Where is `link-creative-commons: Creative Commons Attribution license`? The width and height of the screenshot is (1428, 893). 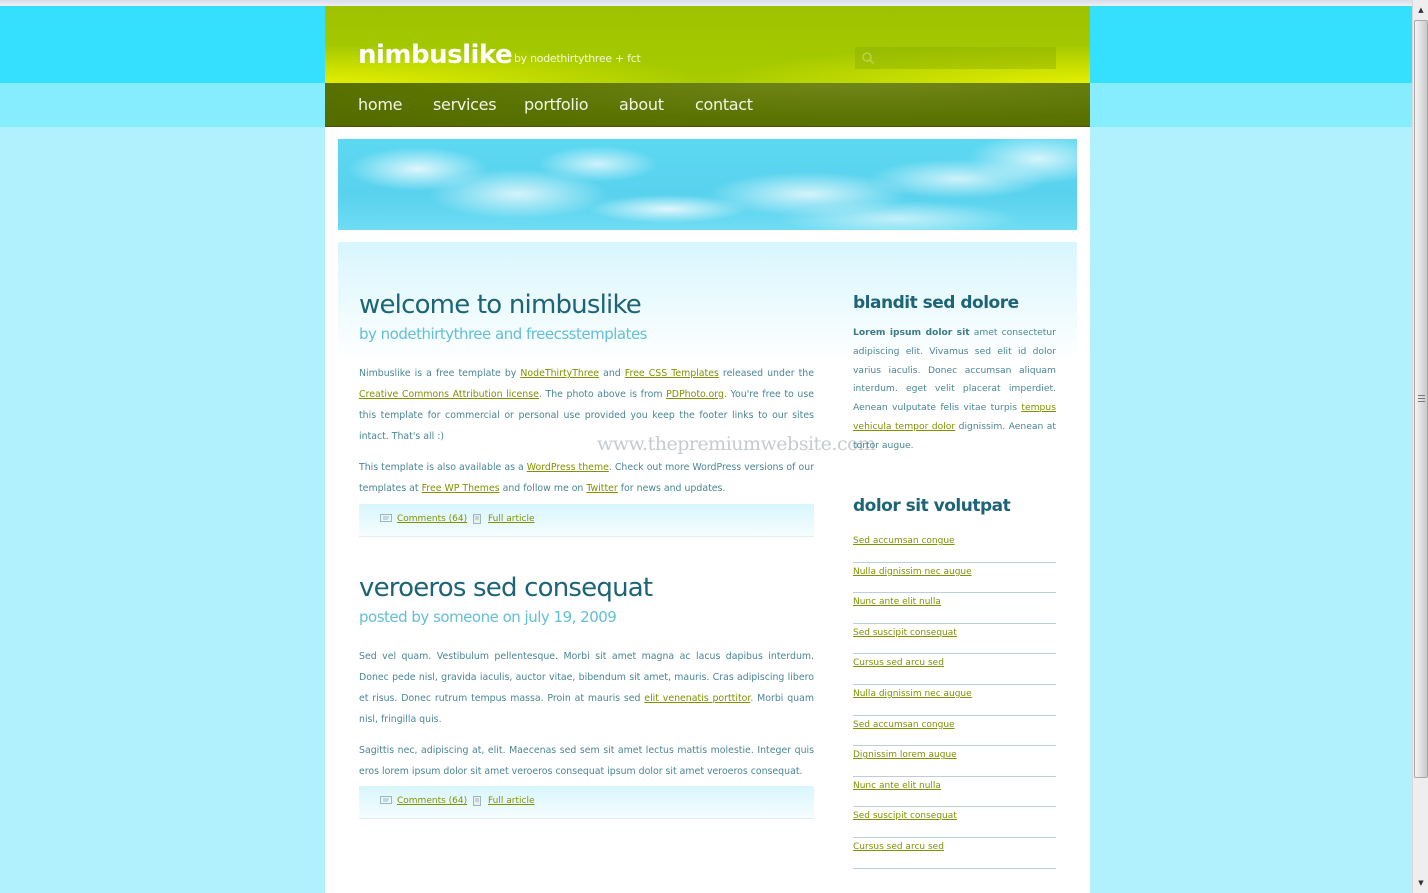 link-creative-commons: Creative Commons Attribution license is located at coordinates (449, 394).